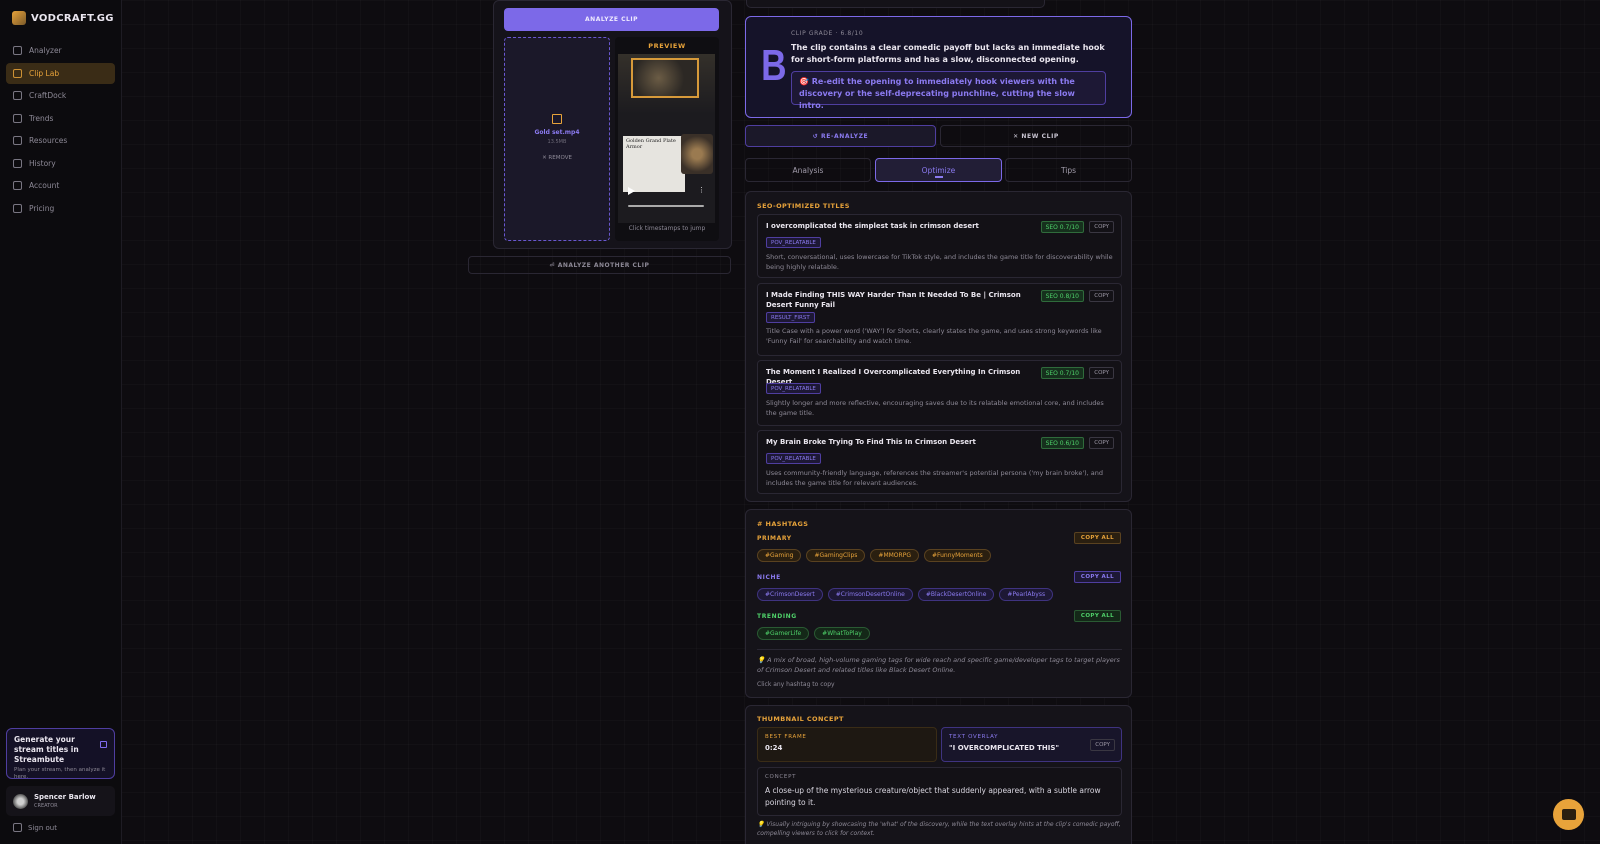 This screenshot has width=1600, height=844. What do you see at coordinates (894, 555) in the screenshot?
I see `hashtag-chip: #MMORPG` at bounding box center [894, 555].